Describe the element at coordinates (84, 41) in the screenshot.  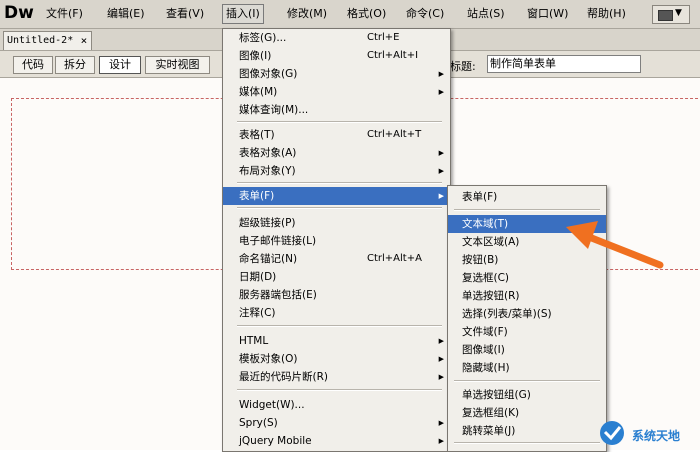
I see `close-icon: ×` at that location.